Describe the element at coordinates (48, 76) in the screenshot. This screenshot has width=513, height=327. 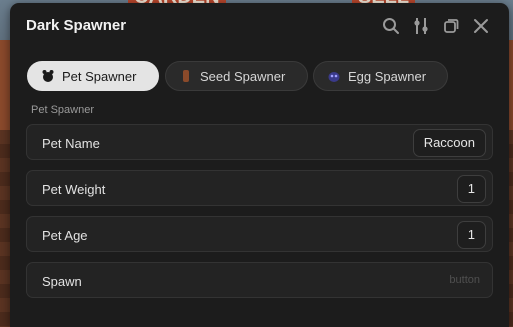
I see `pet-icon` at that location.